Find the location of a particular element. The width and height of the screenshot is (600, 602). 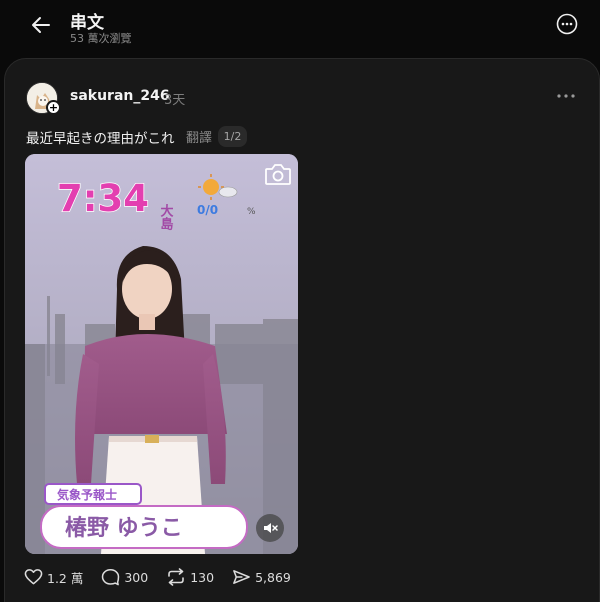

translate-link: 翻譯 is located at coordinates (199, 136).